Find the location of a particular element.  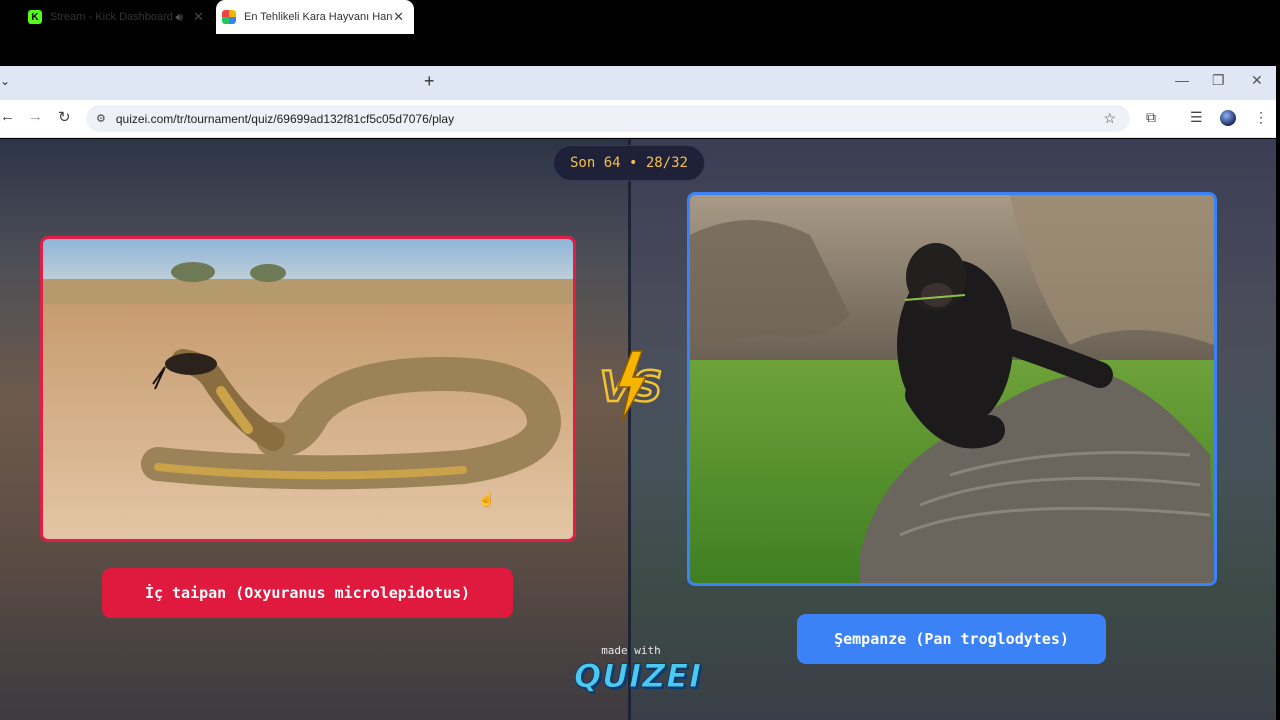

extensions-icon: ⧉ is located at coordinates (1151, 117).